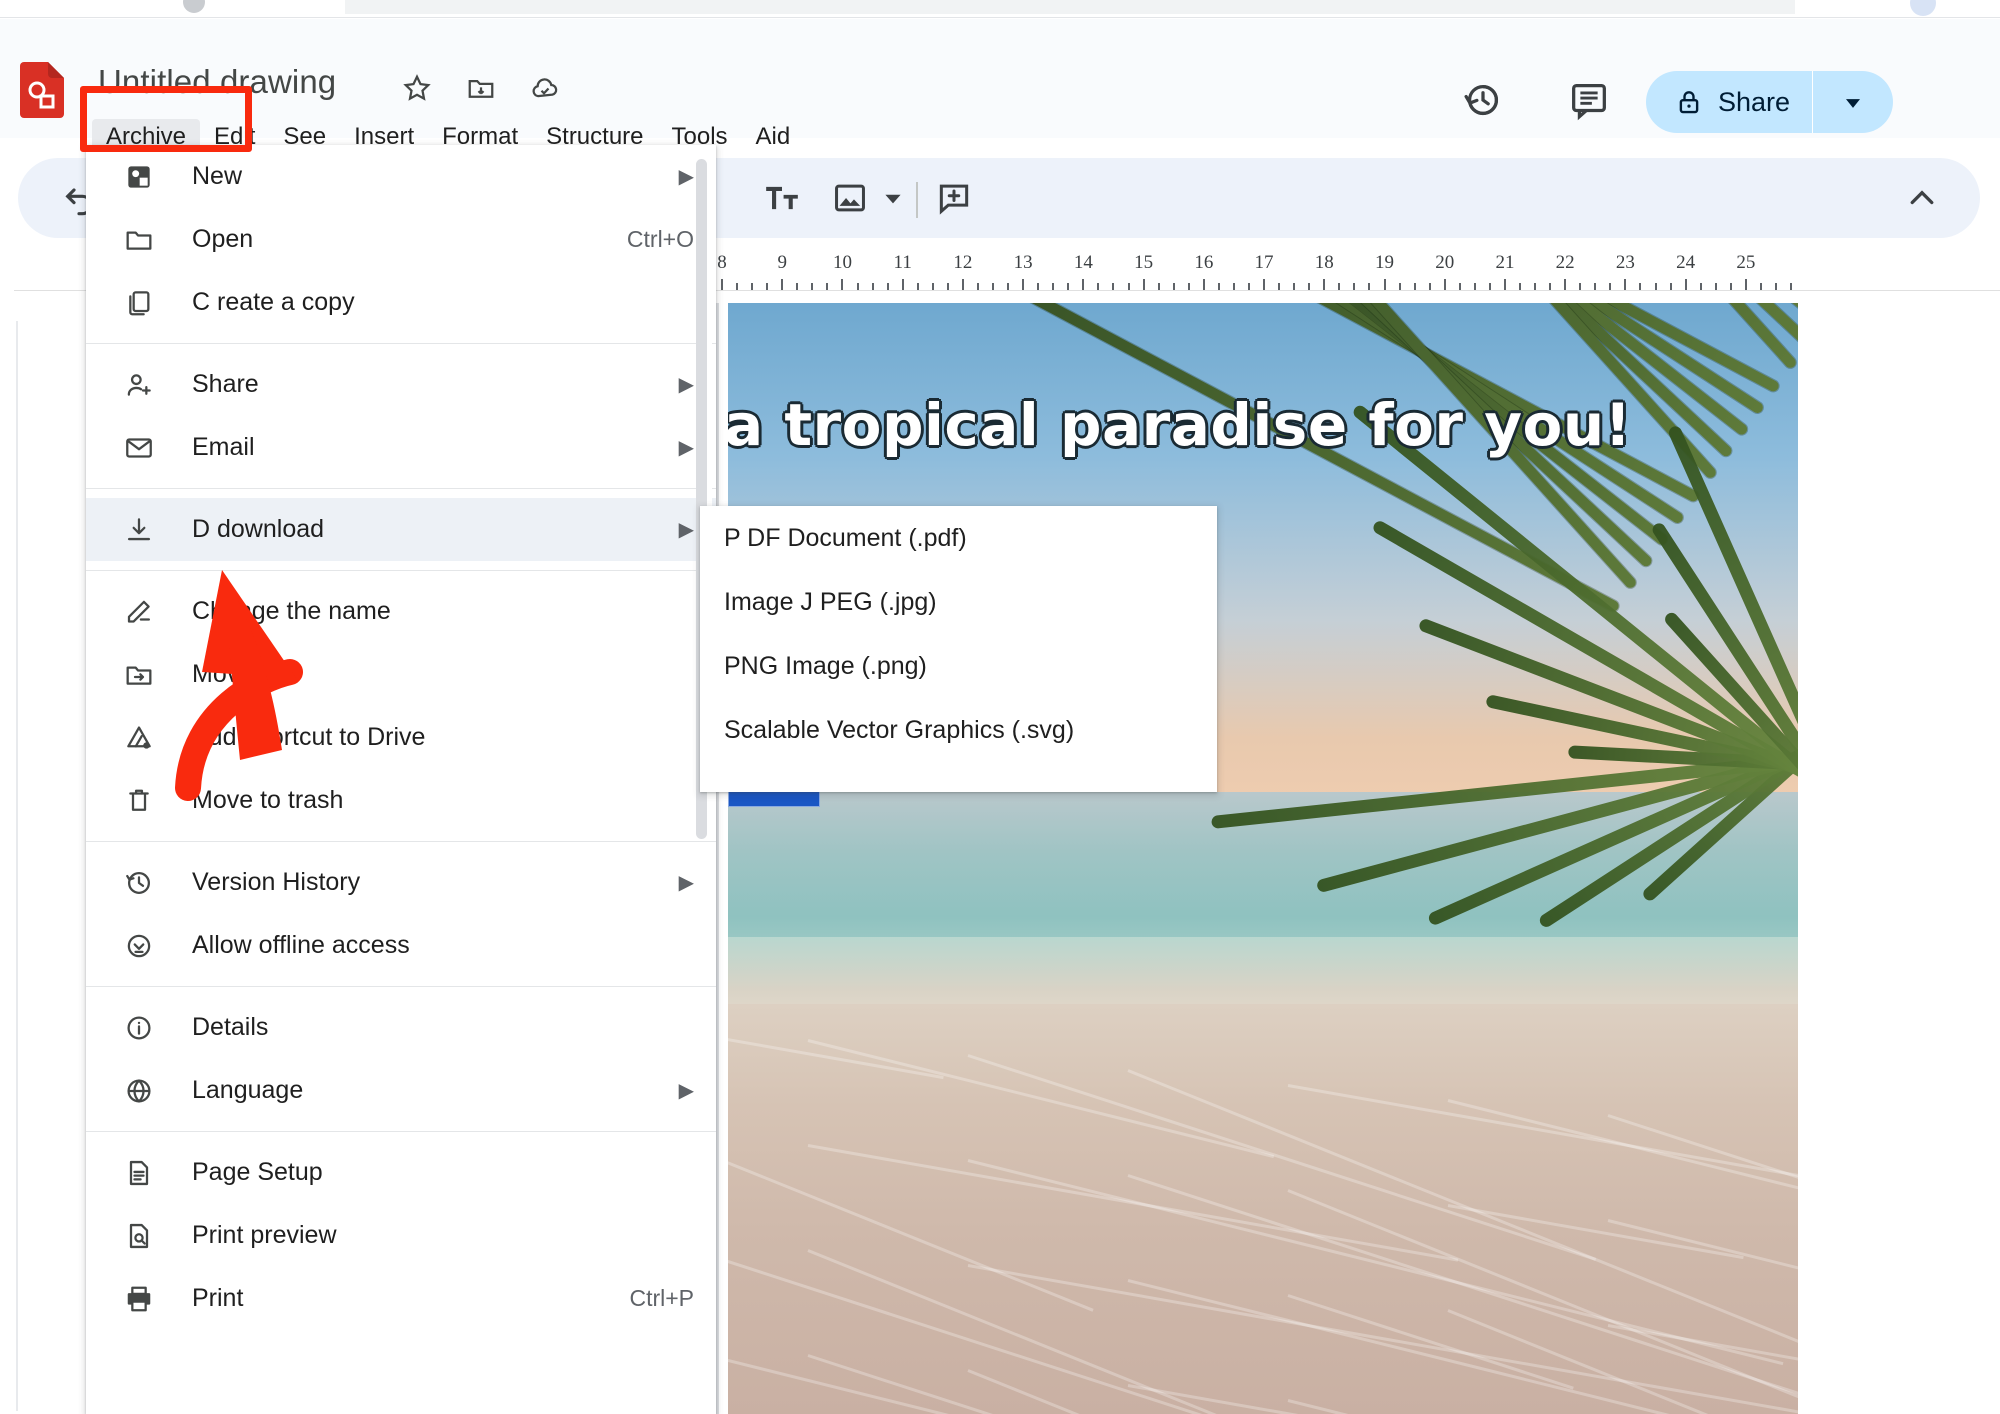 The image size is (2000, 1414). Describe the element at coordinates (1754, 101) in the screenshot. I see `share-label: Share` at that location.